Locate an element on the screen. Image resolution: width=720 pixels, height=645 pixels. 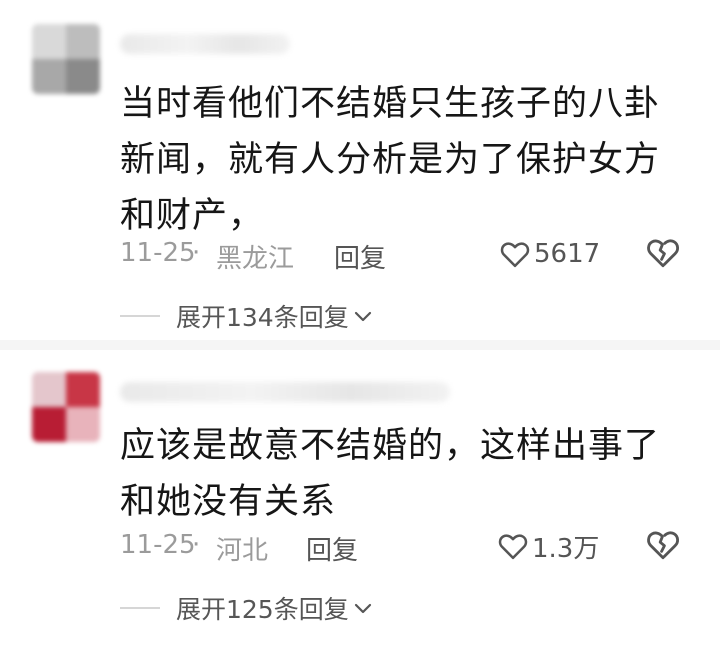
expand-replies-button: 展开134条回复 is located at coordinates (246, 316).